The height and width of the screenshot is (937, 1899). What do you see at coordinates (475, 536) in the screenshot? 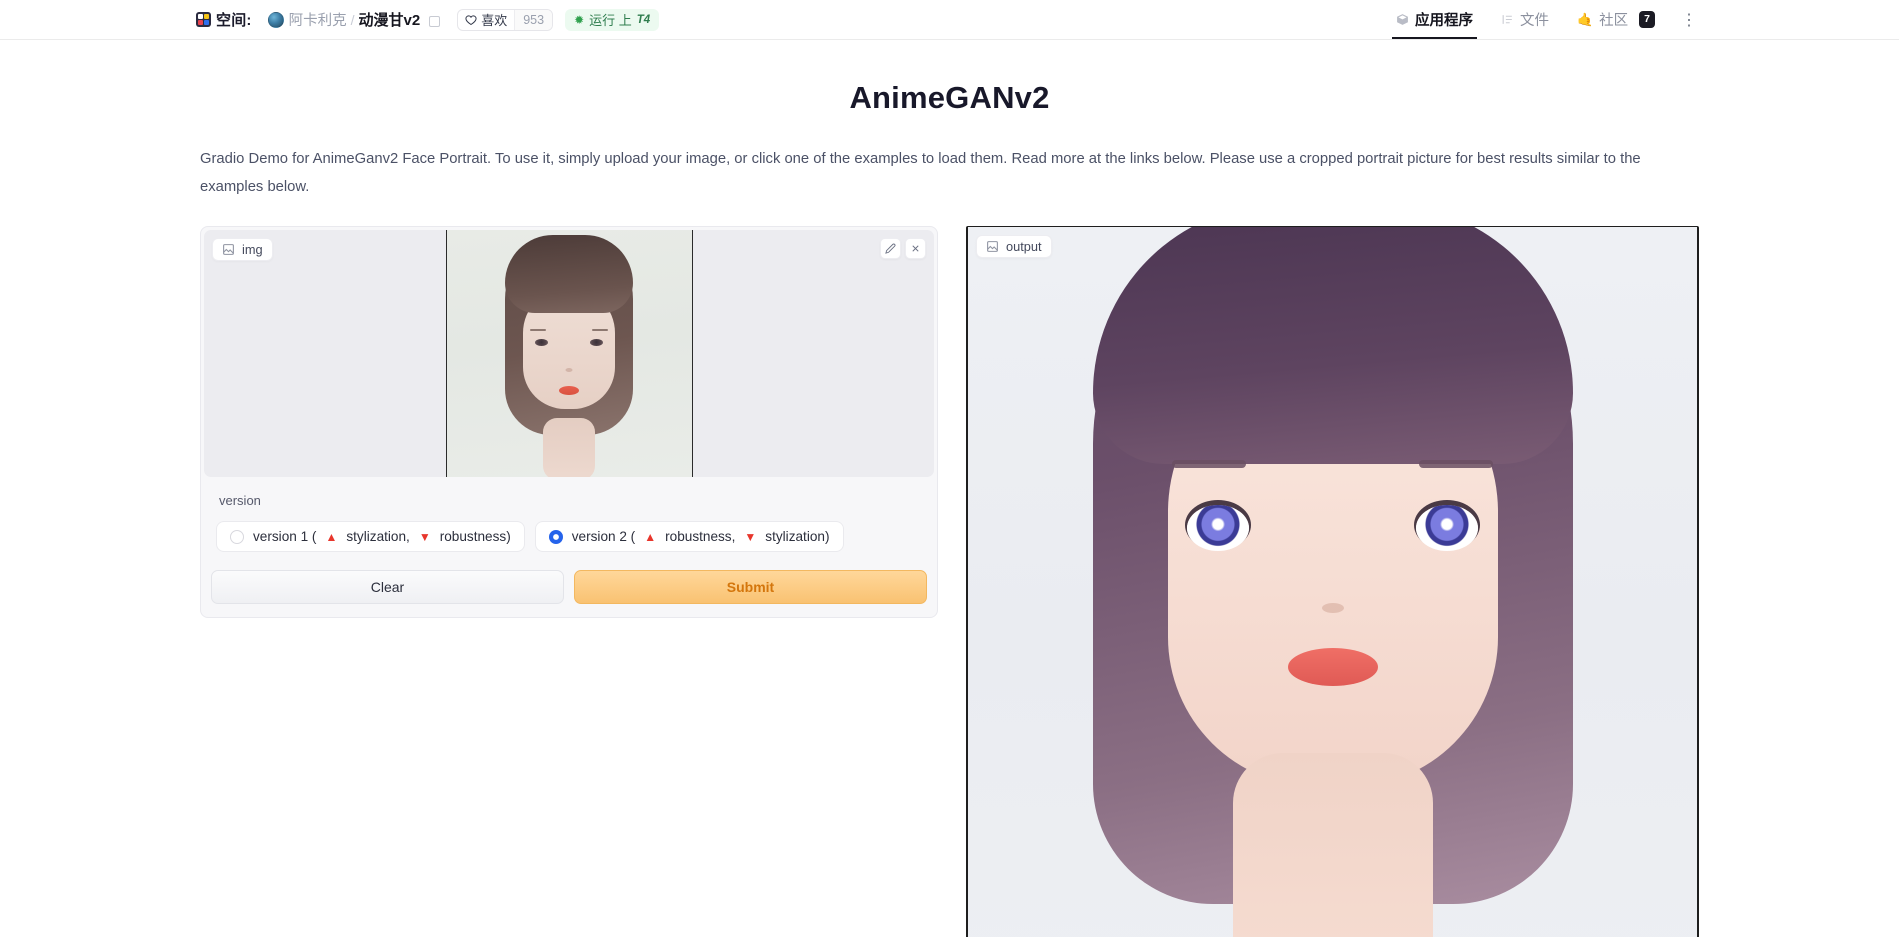
I see `radio-version-1-term2: robustness)` at bounding box center [475, 536].